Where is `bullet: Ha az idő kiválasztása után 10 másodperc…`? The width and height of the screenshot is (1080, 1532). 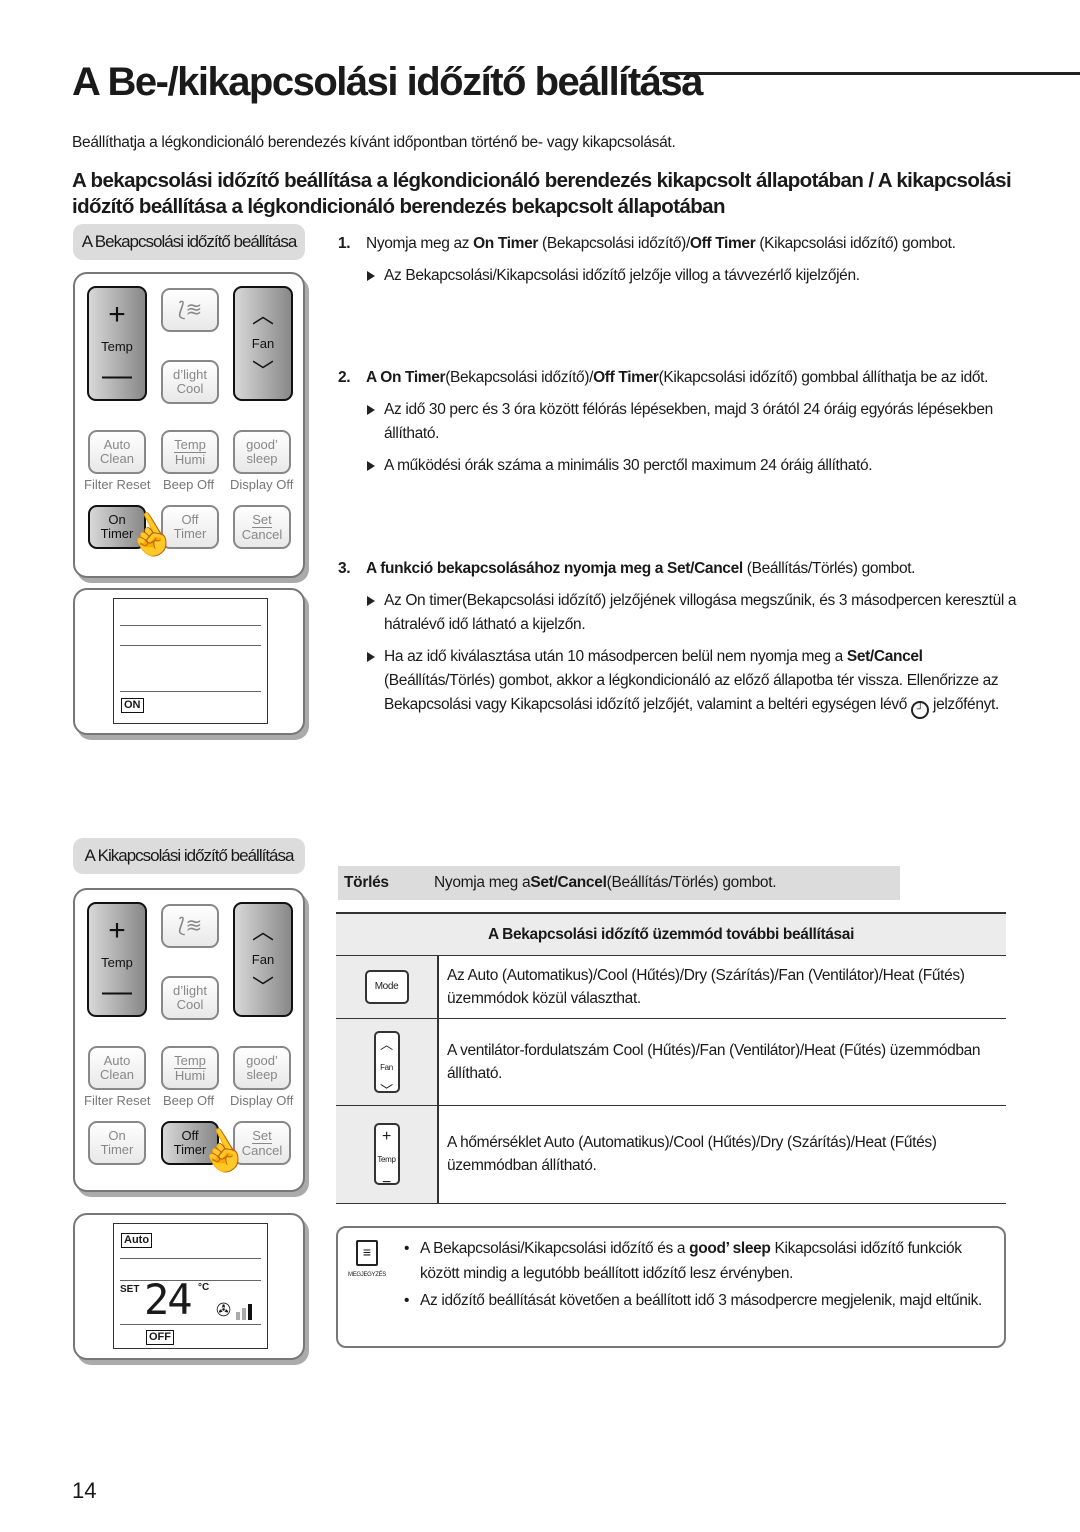
bullet: Ha az idő kiválasztása után 10 másodperc… is located at coordinates (678, 682).